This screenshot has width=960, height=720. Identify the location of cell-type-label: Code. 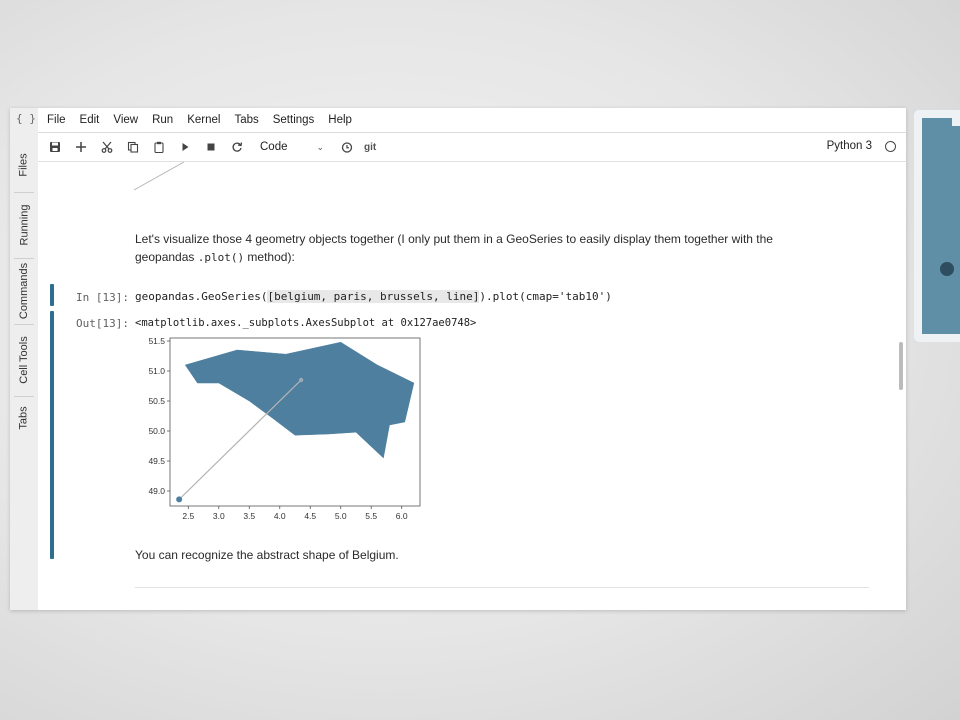
(274, 147).